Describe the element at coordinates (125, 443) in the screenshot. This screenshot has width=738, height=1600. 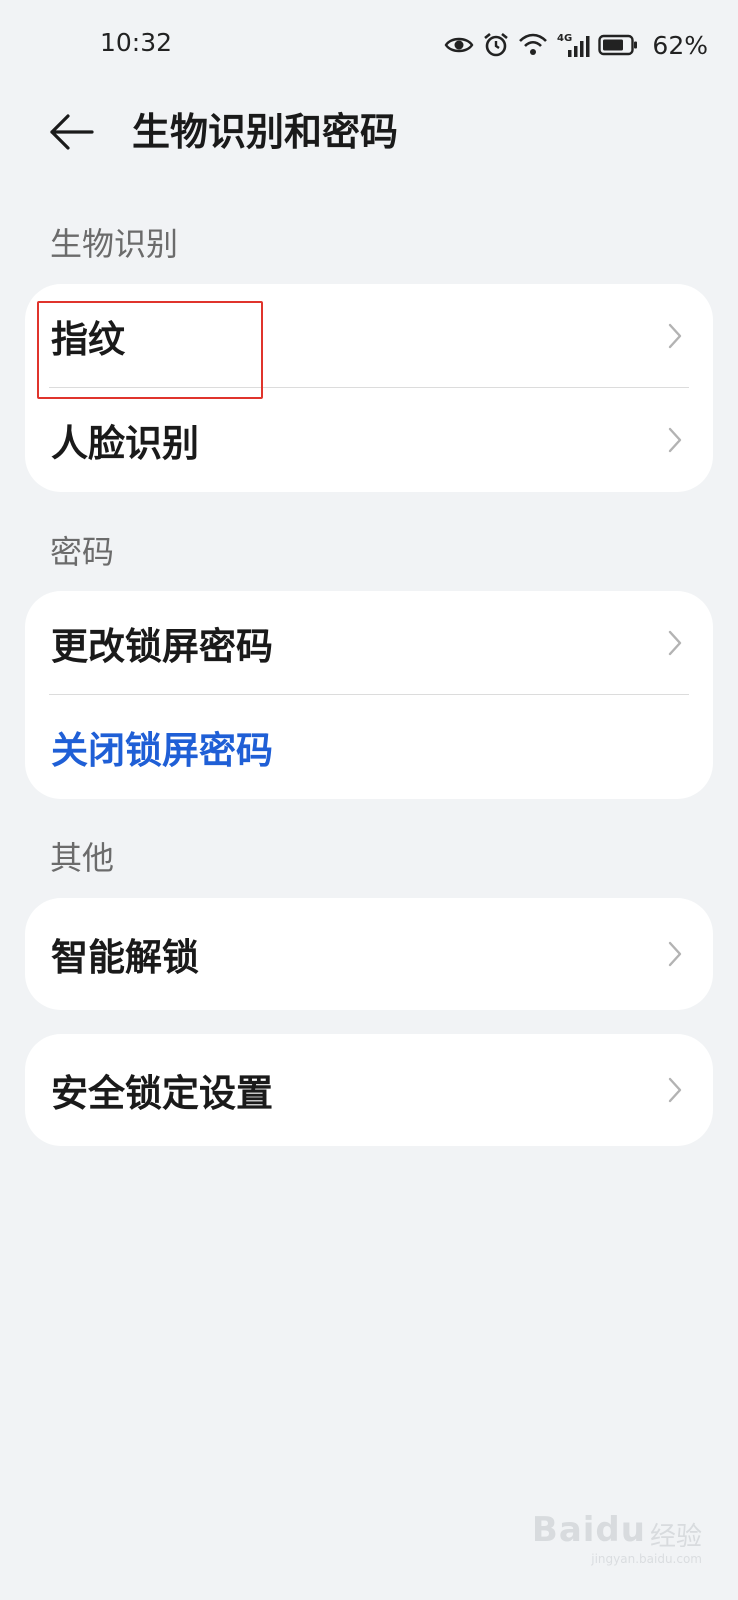
I see `list-item-label: 人脸识别` at that location.